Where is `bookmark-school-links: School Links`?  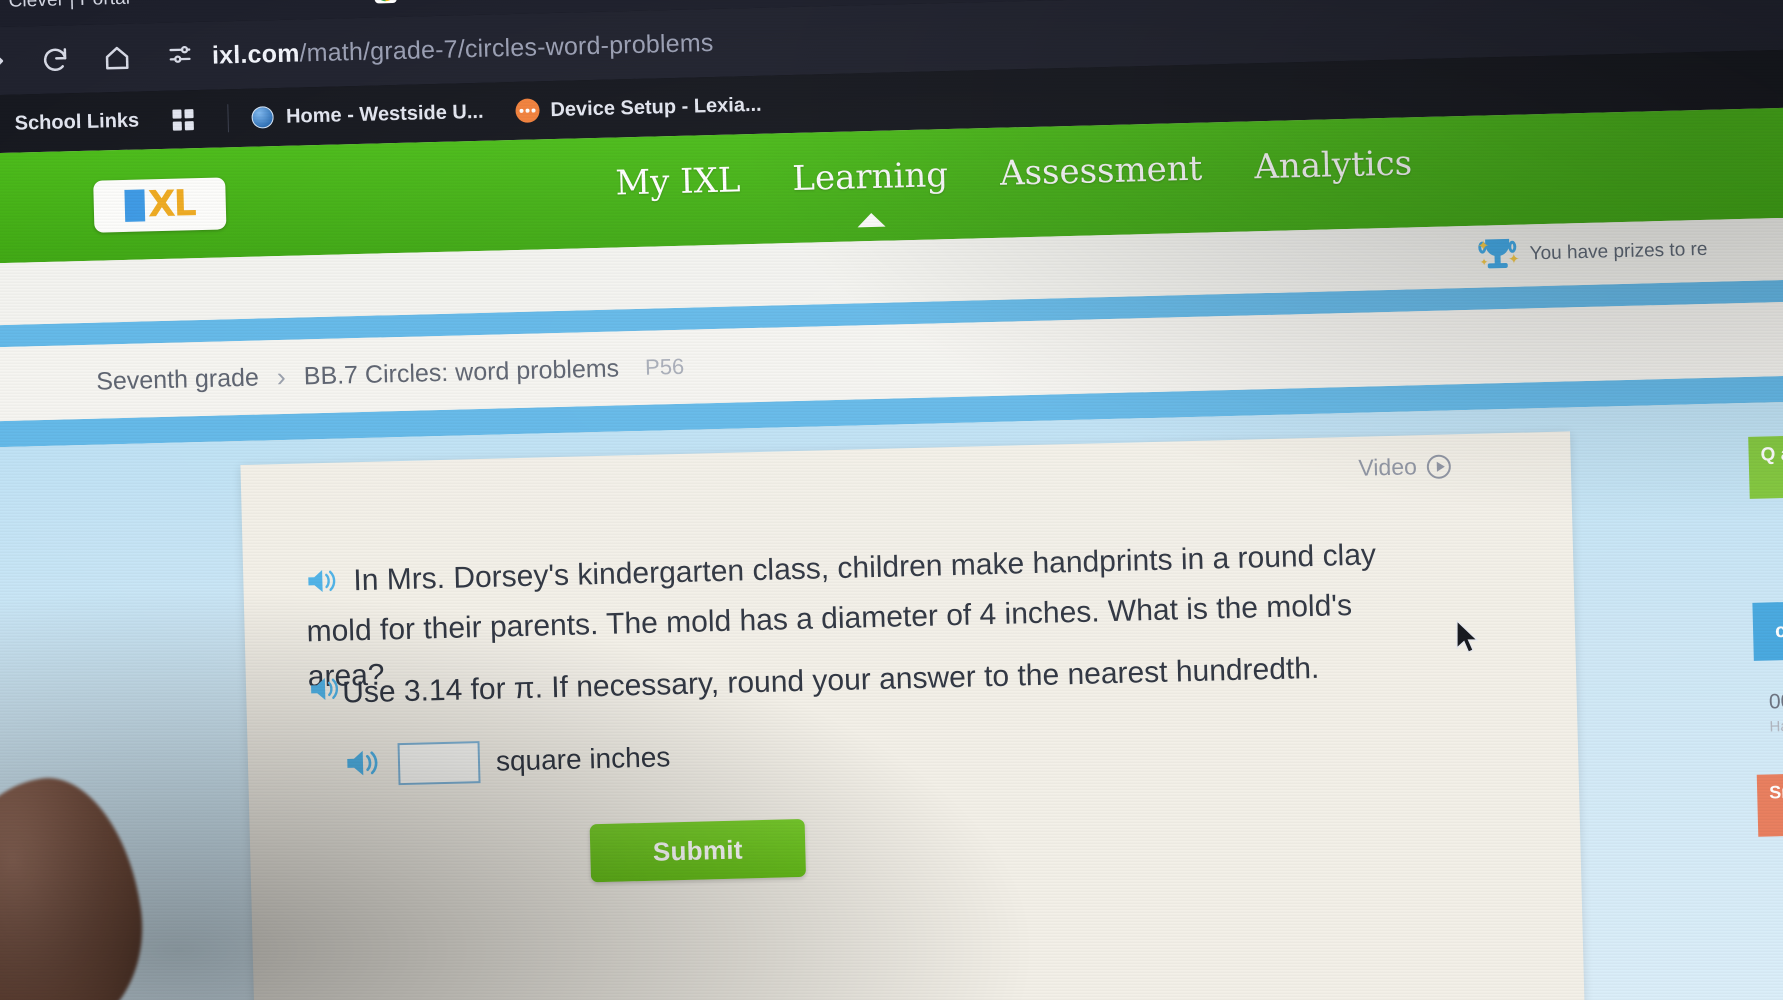 bookmark-school-links: School Links is located at coordinates (78, 122).